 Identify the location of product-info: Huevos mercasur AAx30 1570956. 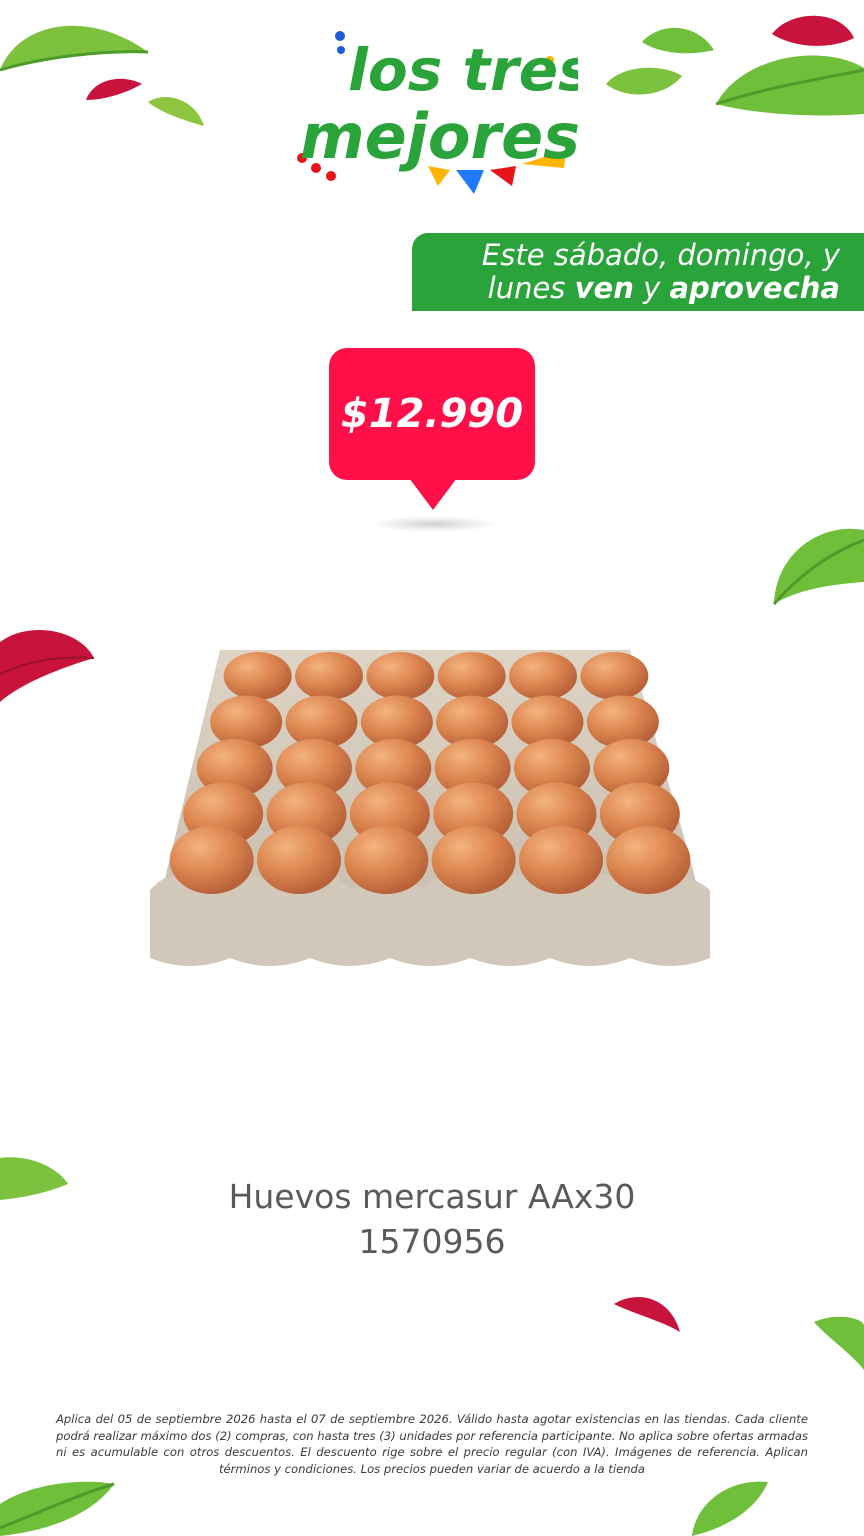
(432, 1219).